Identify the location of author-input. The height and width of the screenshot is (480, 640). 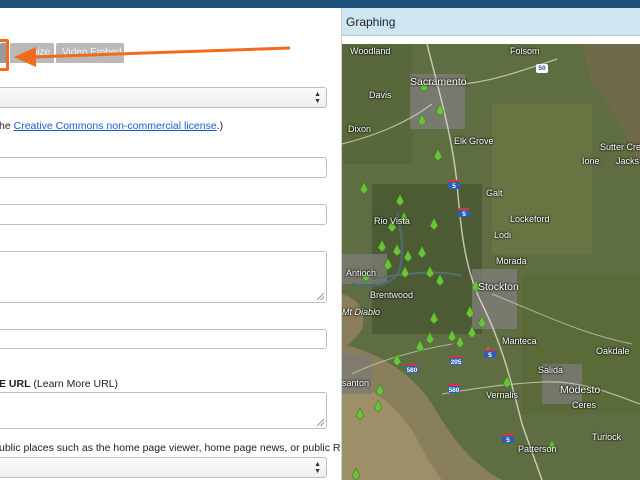
(163, 214).